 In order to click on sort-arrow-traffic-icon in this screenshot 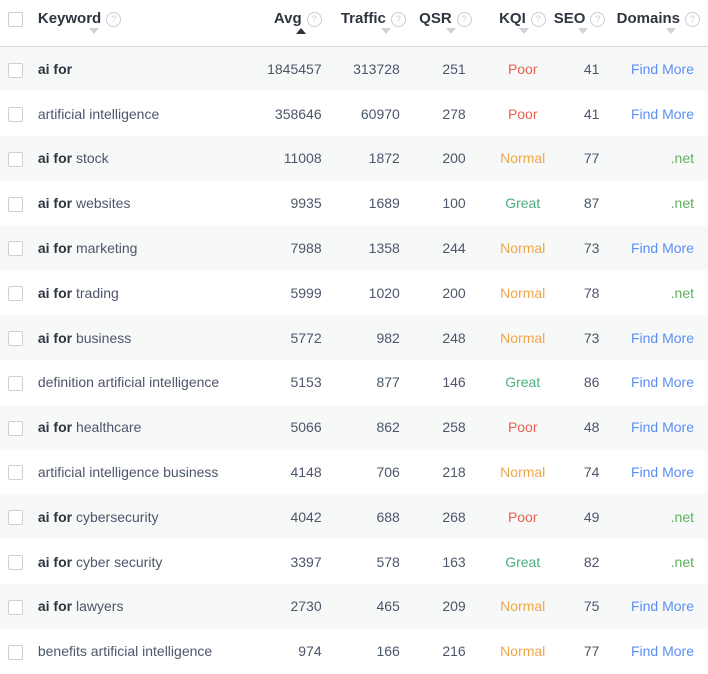, I will do `click(385, 31)`.